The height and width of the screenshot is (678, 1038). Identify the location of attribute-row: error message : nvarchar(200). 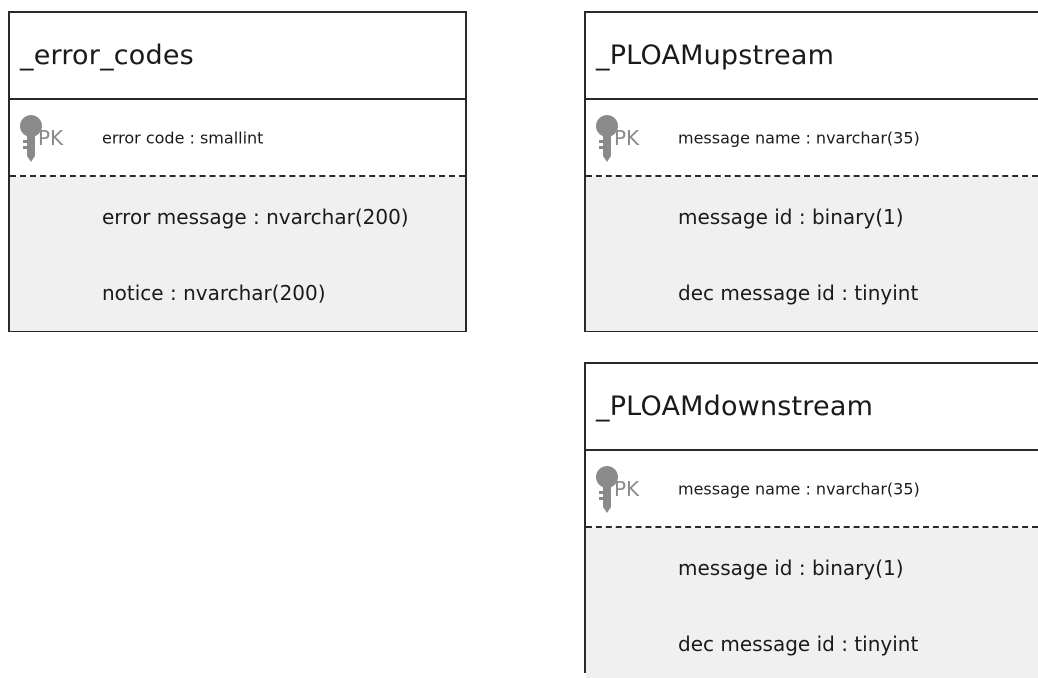
(237, 217).